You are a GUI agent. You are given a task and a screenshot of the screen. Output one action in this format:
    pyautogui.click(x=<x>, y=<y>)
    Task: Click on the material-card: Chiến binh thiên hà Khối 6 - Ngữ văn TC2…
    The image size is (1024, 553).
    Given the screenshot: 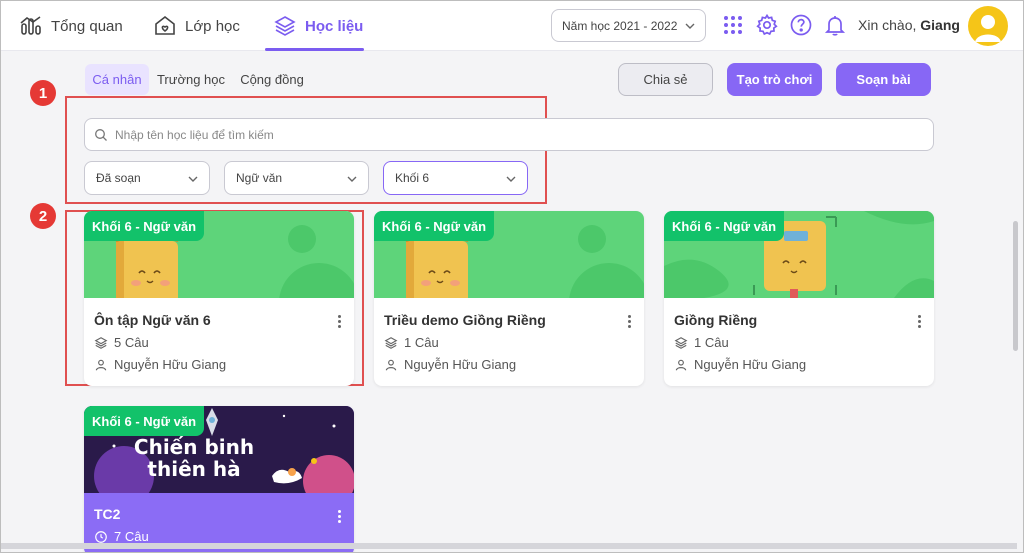 What is the action you would take?
    pyautogui.click(x=219, y=479)
    